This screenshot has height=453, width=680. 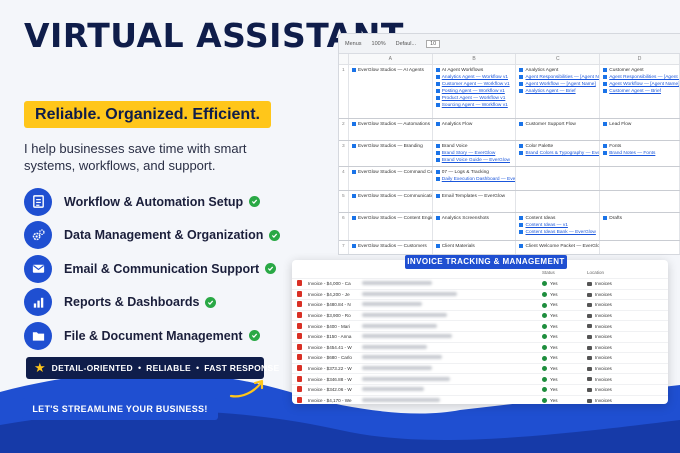 What do you see at coordinates (480, 336) in the screenshot?
I see `table-row: Invoice - $150 - Anna Yes Invoices` at bounding box center [480, 336].